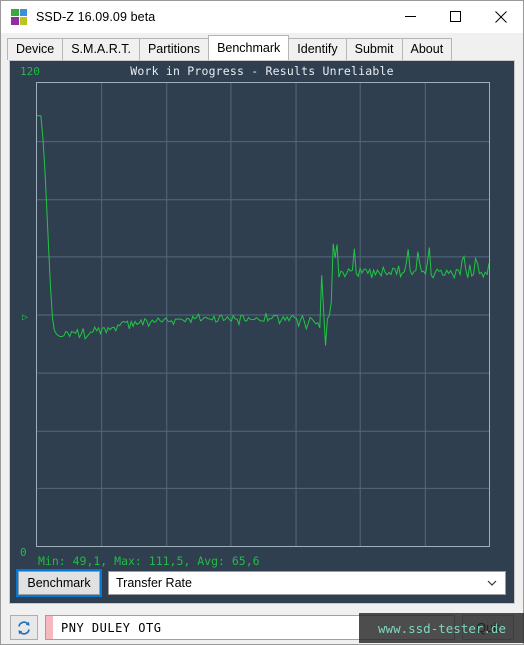 The width and height of the screenshot is (524, 645). I want to click on device-status-flag, so click(49, 628).